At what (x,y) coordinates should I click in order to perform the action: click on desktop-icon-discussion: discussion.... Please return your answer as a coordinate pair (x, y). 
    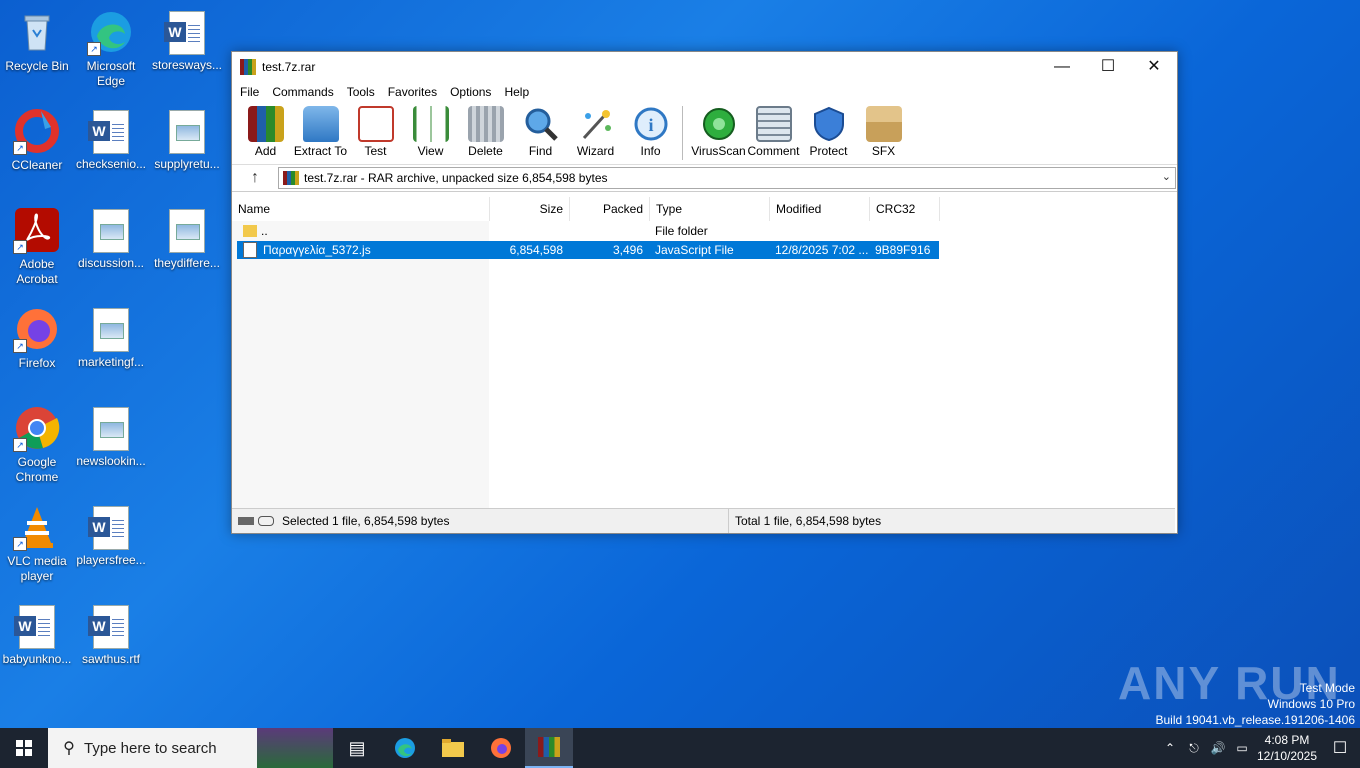
    Looking at the image, I should click on (111, 238).